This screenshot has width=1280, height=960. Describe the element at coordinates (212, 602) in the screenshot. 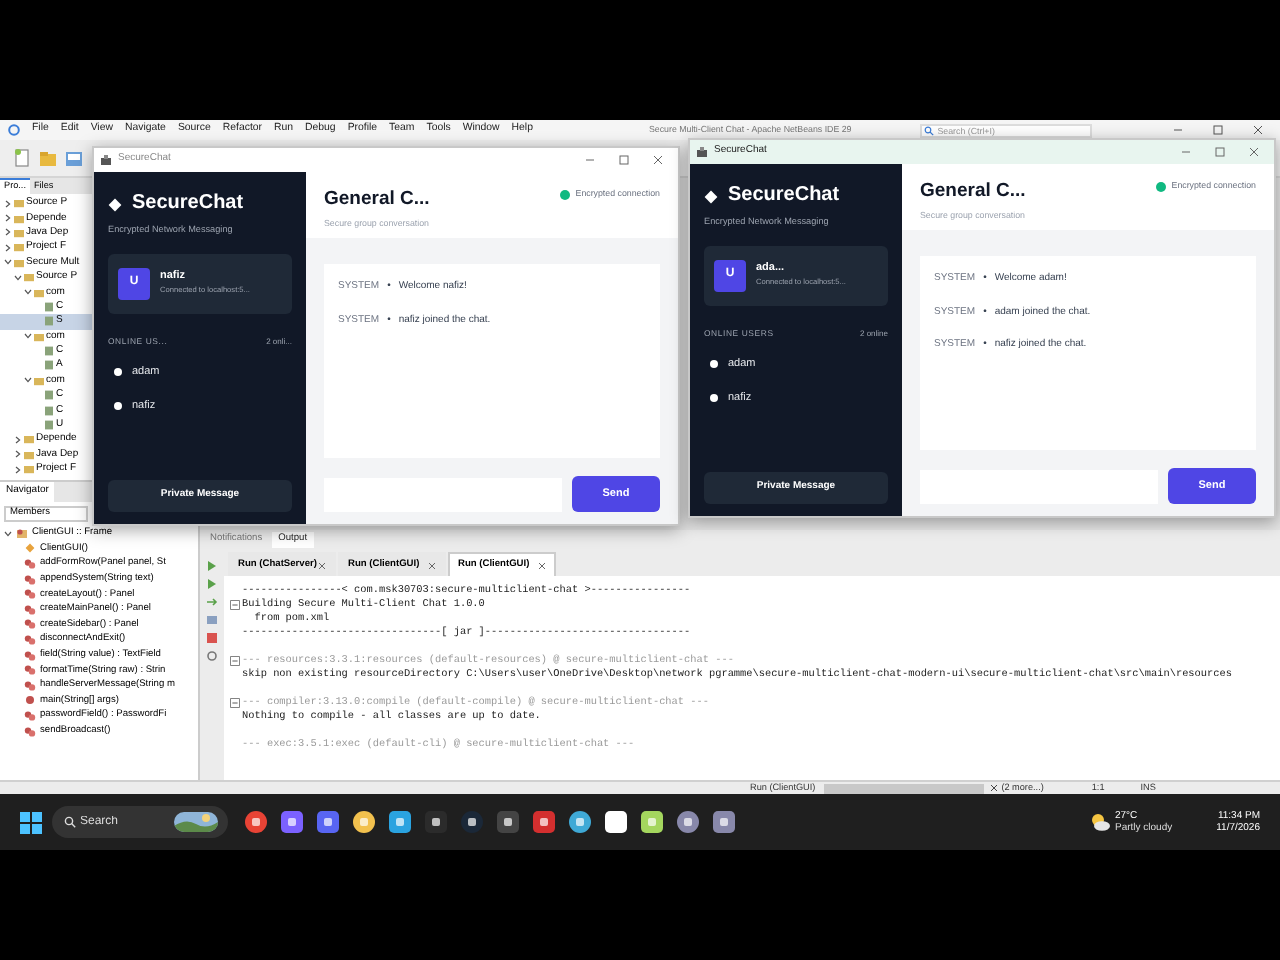

I see `arrow-icon` at that location.